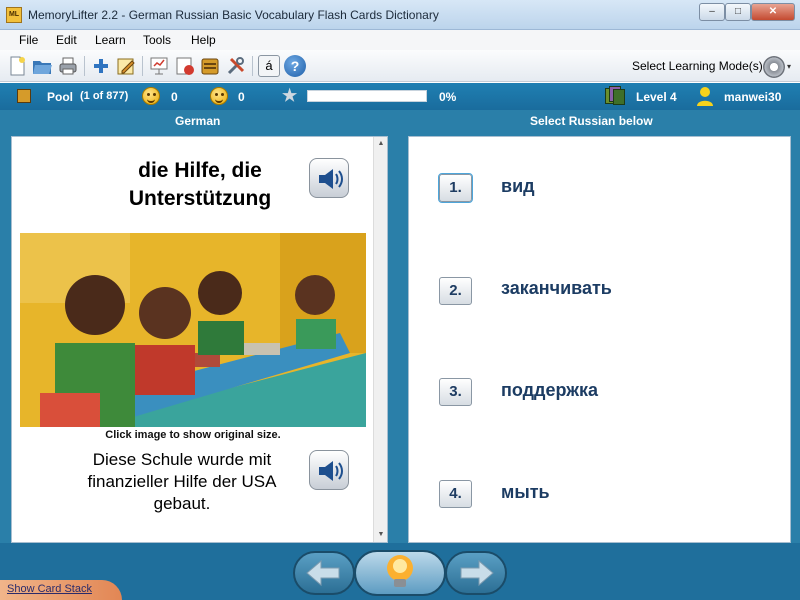  Describe the element at coordinates (241, 97) in the screenshot. I see `wrong-count: 0` at that location.